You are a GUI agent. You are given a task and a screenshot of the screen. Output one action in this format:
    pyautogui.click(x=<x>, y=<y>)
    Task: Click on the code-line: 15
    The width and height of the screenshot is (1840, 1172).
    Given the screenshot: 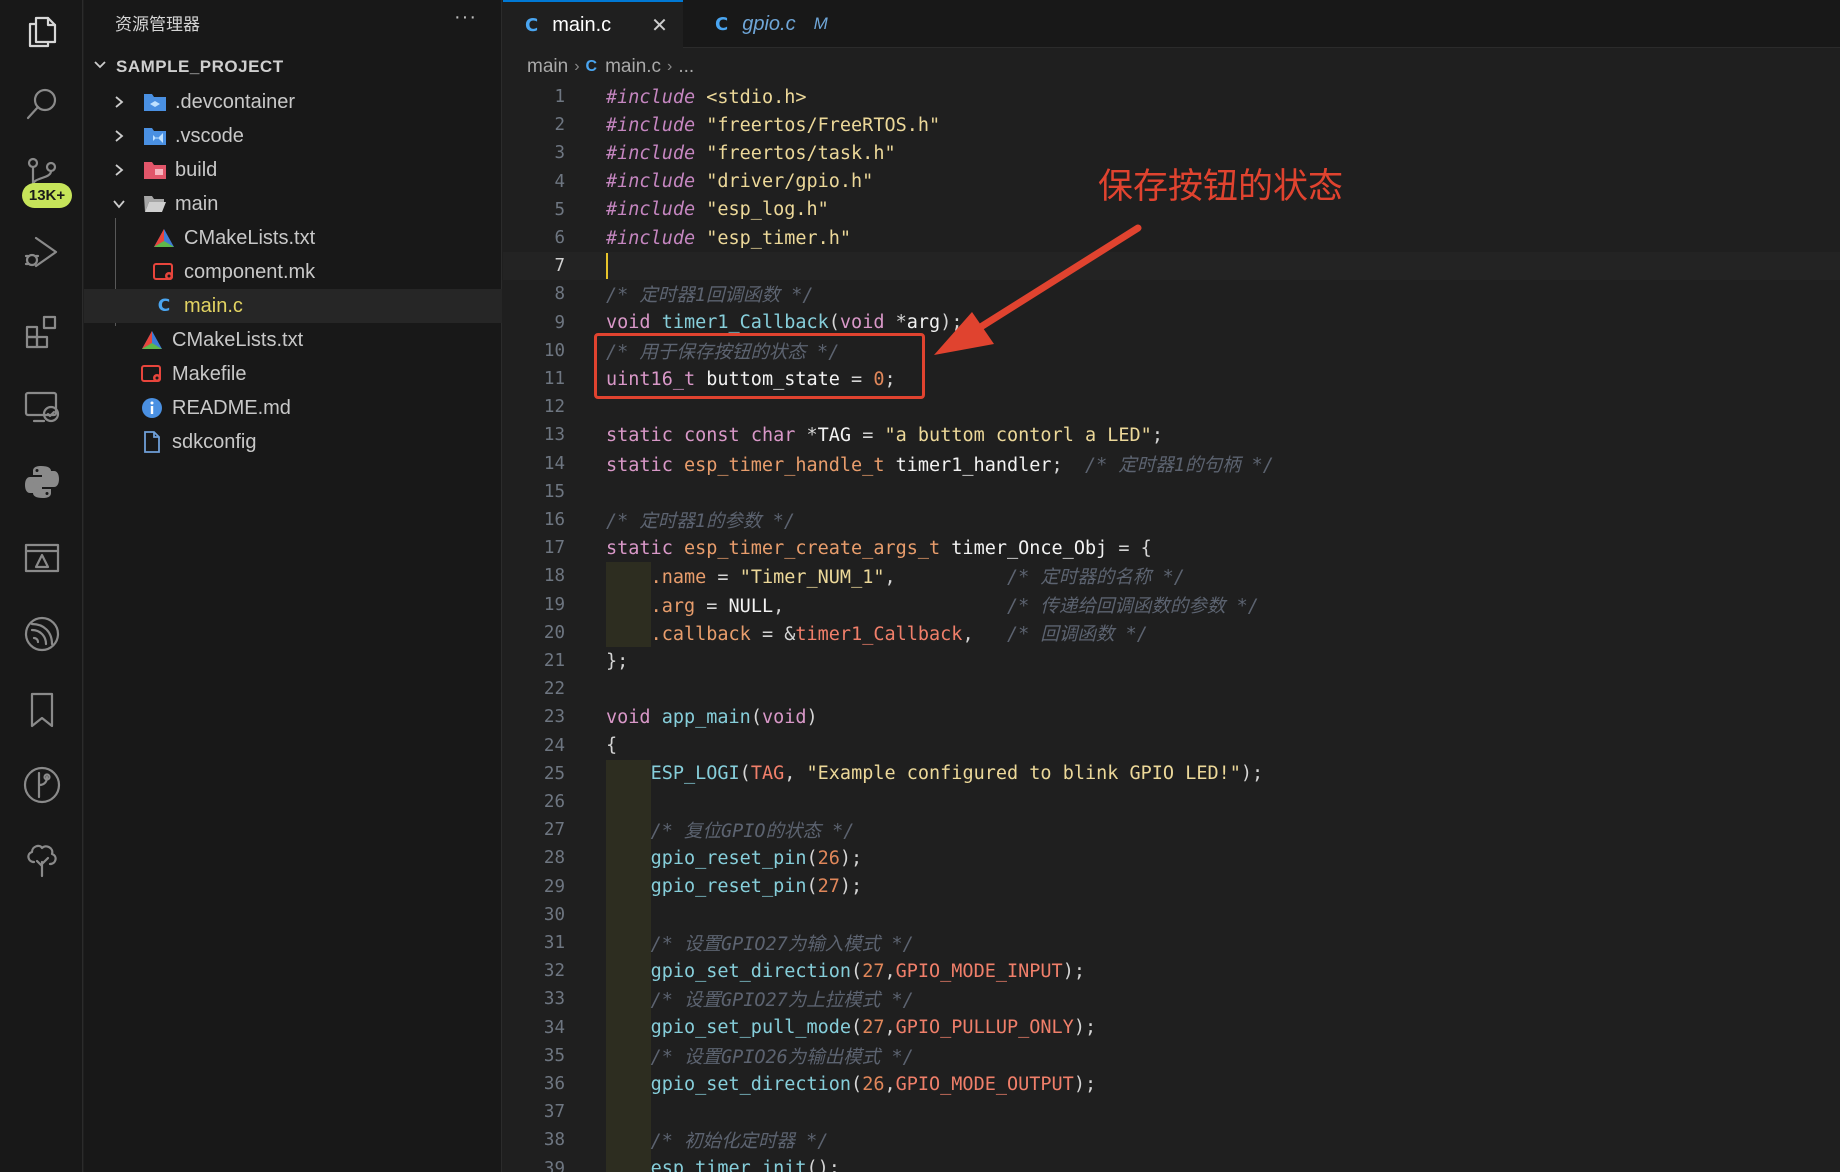 What is the action you would take?
    pyautogui.click(x=1171, y=492)
    